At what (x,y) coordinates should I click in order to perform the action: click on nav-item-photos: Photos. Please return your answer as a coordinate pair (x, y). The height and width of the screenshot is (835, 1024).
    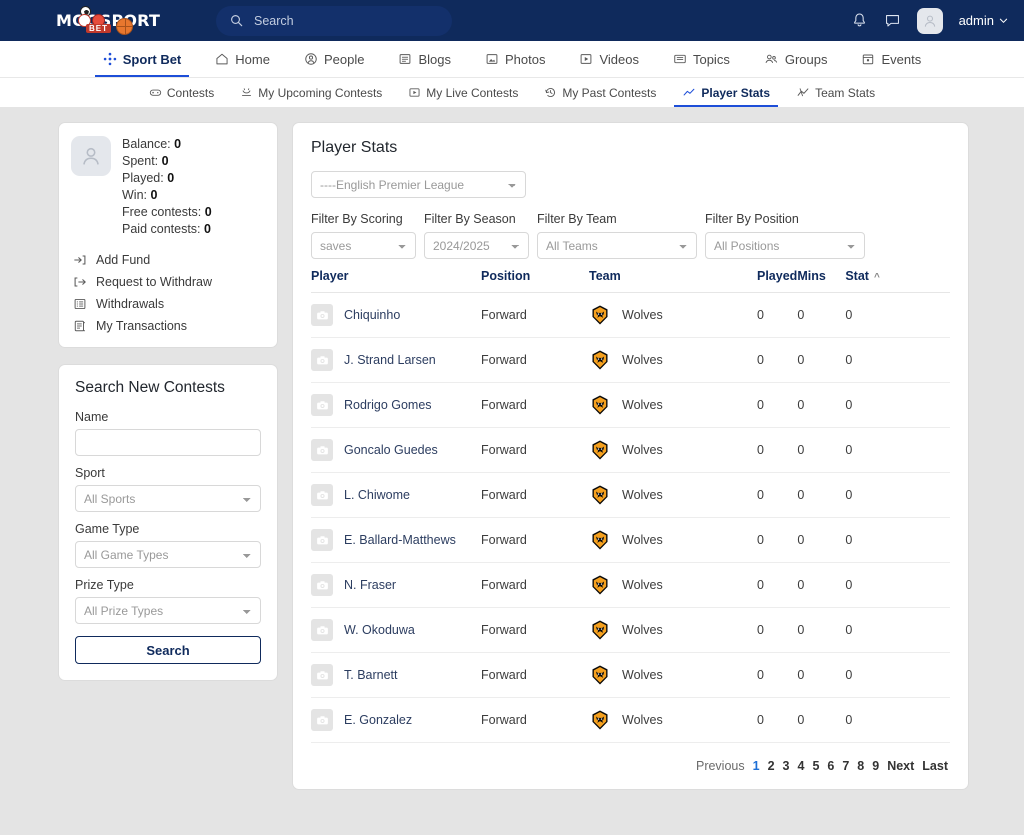
    Looking at the image, I should click on (515, 59).